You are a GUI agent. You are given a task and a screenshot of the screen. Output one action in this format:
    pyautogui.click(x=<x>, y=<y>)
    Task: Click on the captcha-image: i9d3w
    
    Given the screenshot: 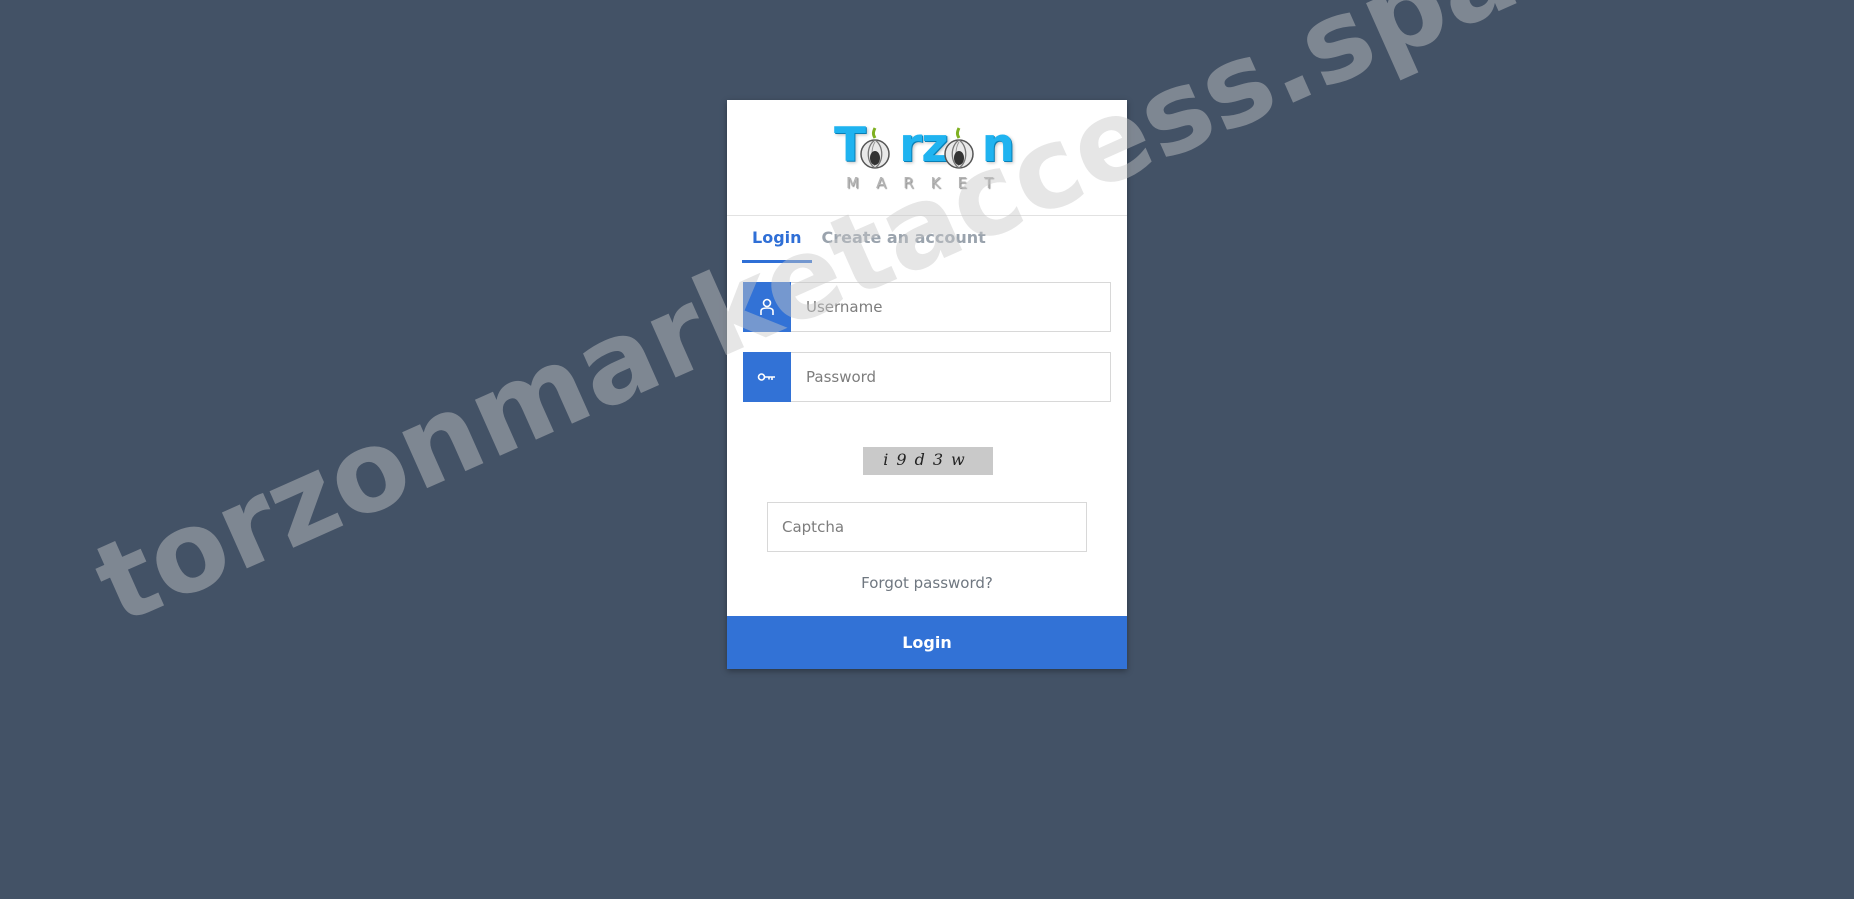 What is the action you would take?
    pyautogui.click(x=928, y=461)
    